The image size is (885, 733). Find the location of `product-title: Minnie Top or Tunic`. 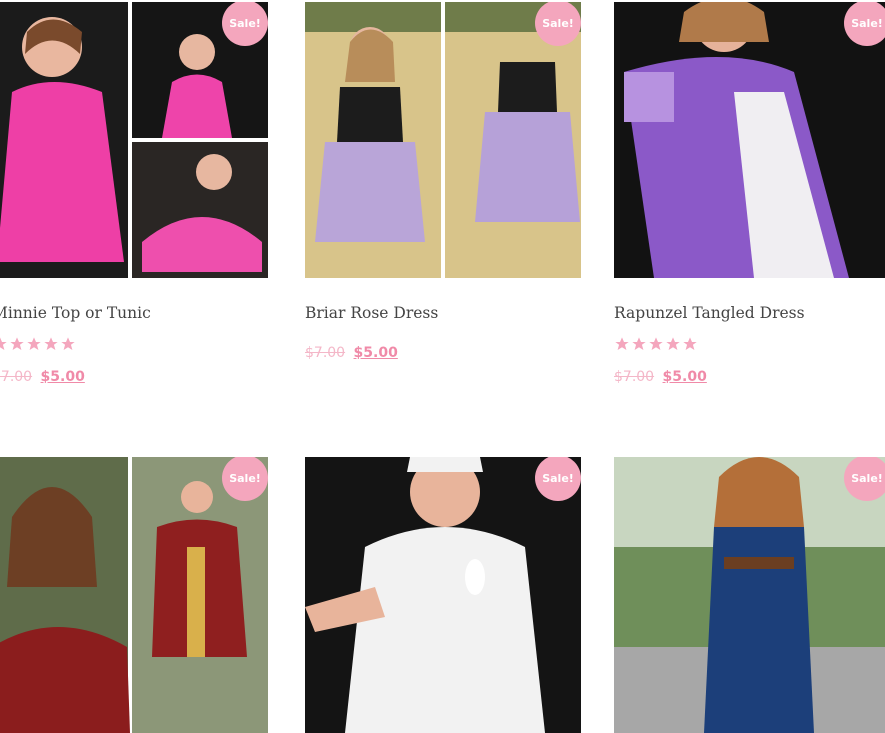

product-title: Minnie Top or Tunic is located at coordinates (75, 313).